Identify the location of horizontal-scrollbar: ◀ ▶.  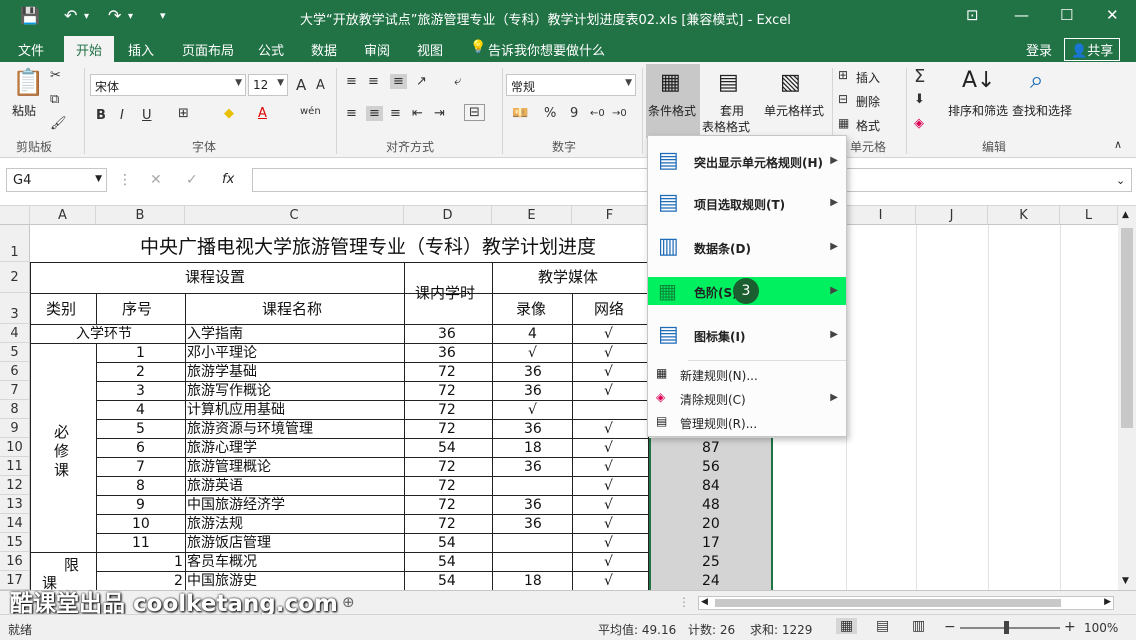
(906, 603).